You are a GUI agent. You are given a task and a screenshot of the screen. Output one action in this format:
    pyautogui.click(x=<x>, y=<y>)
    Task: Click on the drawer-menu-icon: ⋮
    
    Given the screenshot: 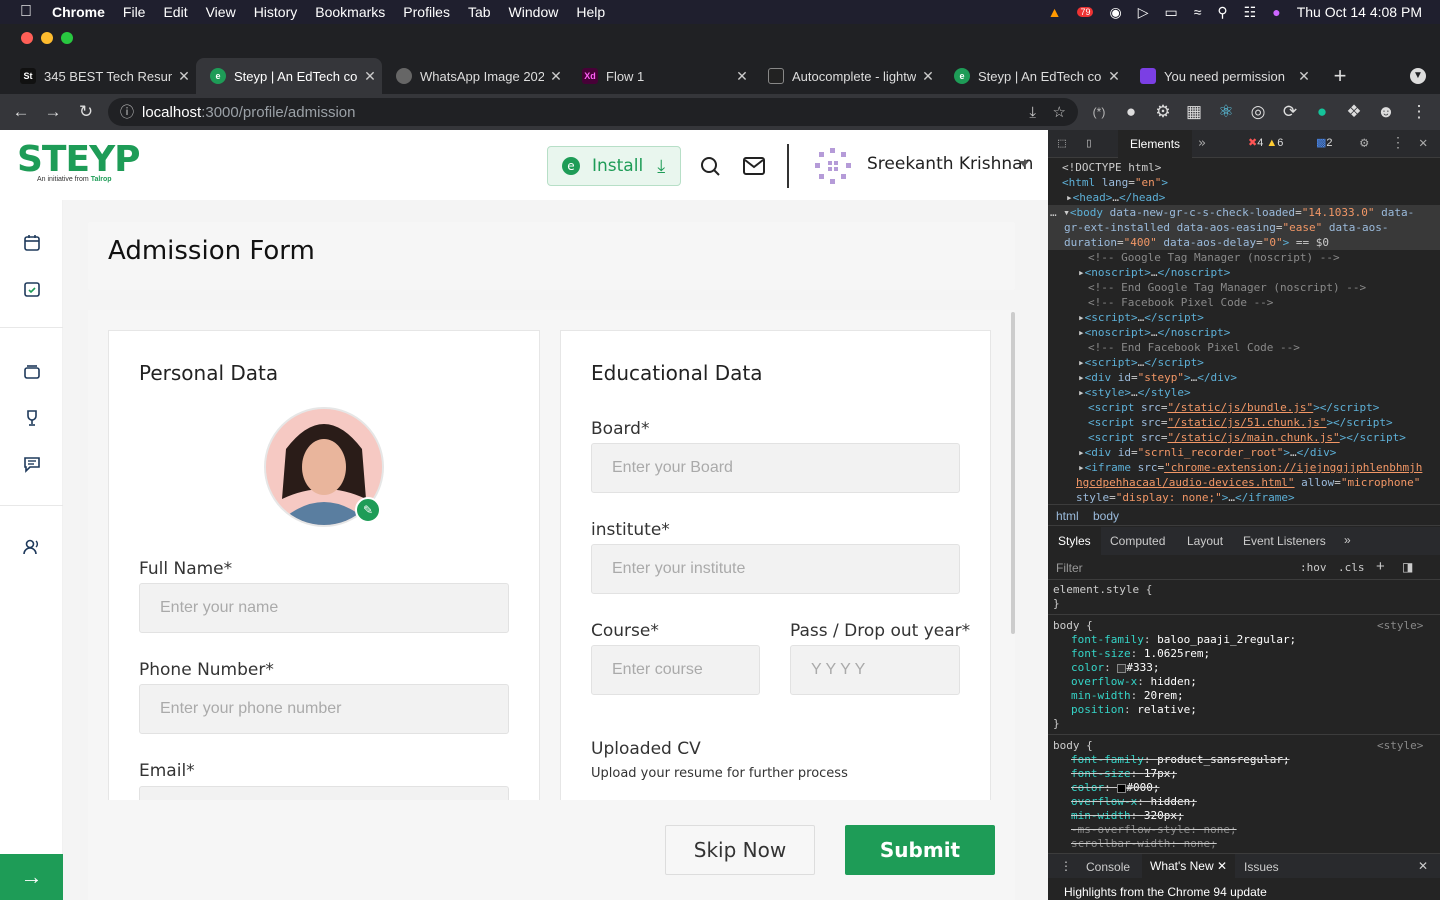 What is the action you would take?
    pyautogui.click(x=1066, y=866)
    